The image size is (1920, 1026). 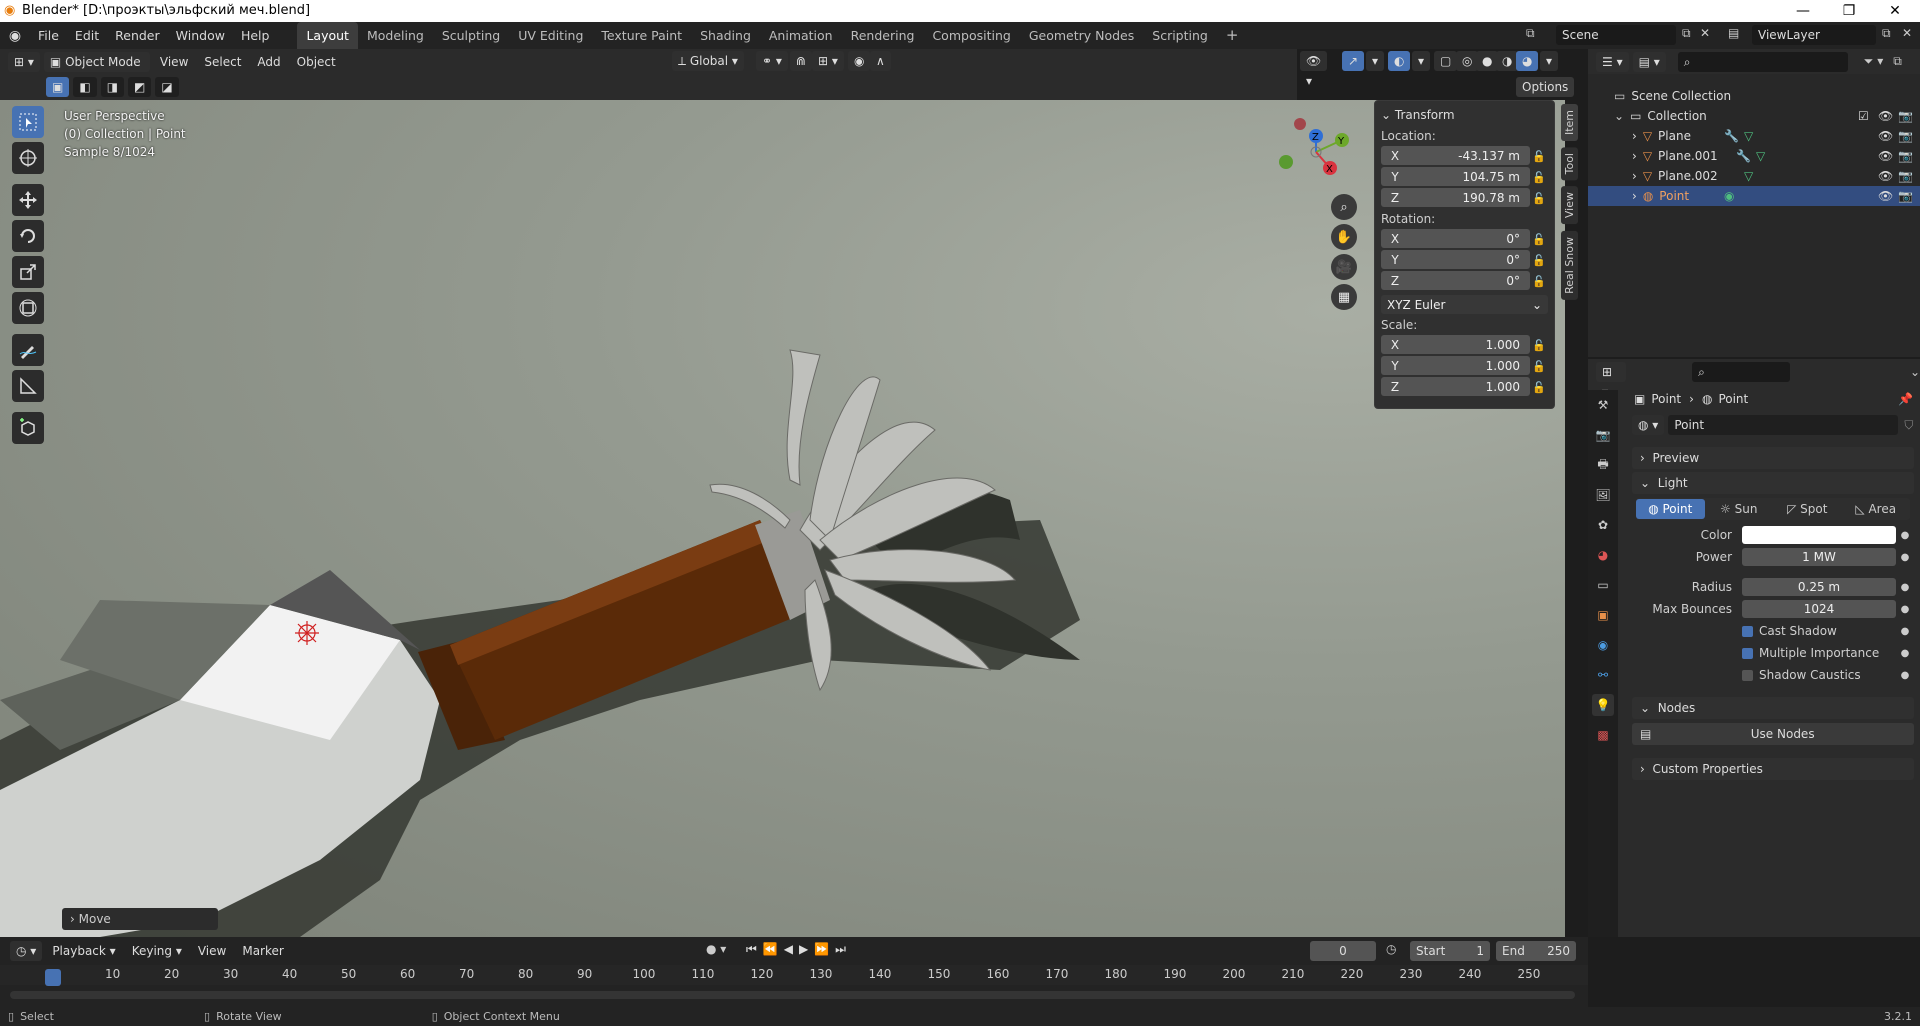 I want to click on tab-tool: Tool, so click(x=1569, y=164).